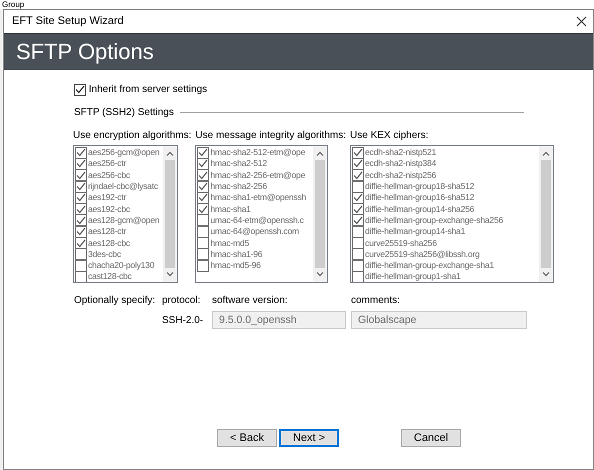 This screenshot has height=470, width=594. I want to click on protocol-prefix: SSH-2.0-, so click(183, 321).